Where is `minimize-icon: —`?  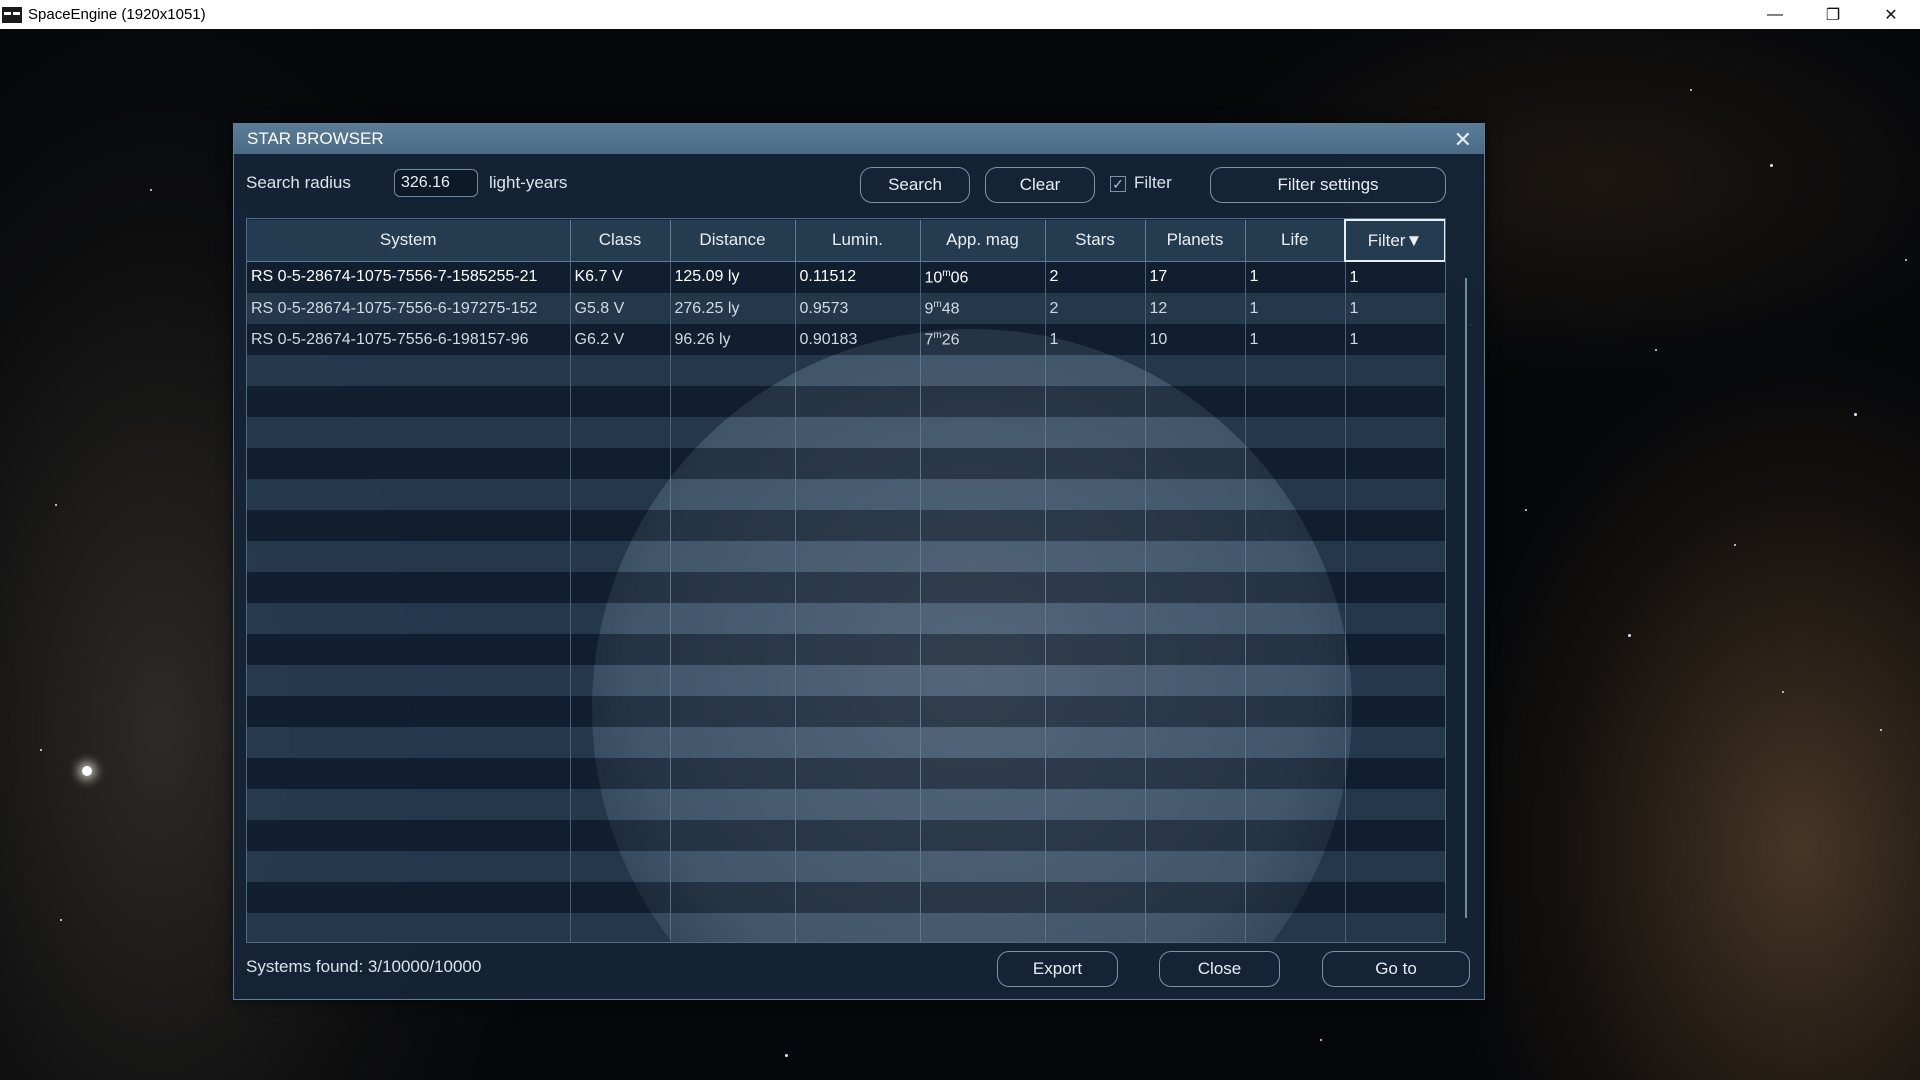 minimize-icon: — is located at coordinates (1775, 14).